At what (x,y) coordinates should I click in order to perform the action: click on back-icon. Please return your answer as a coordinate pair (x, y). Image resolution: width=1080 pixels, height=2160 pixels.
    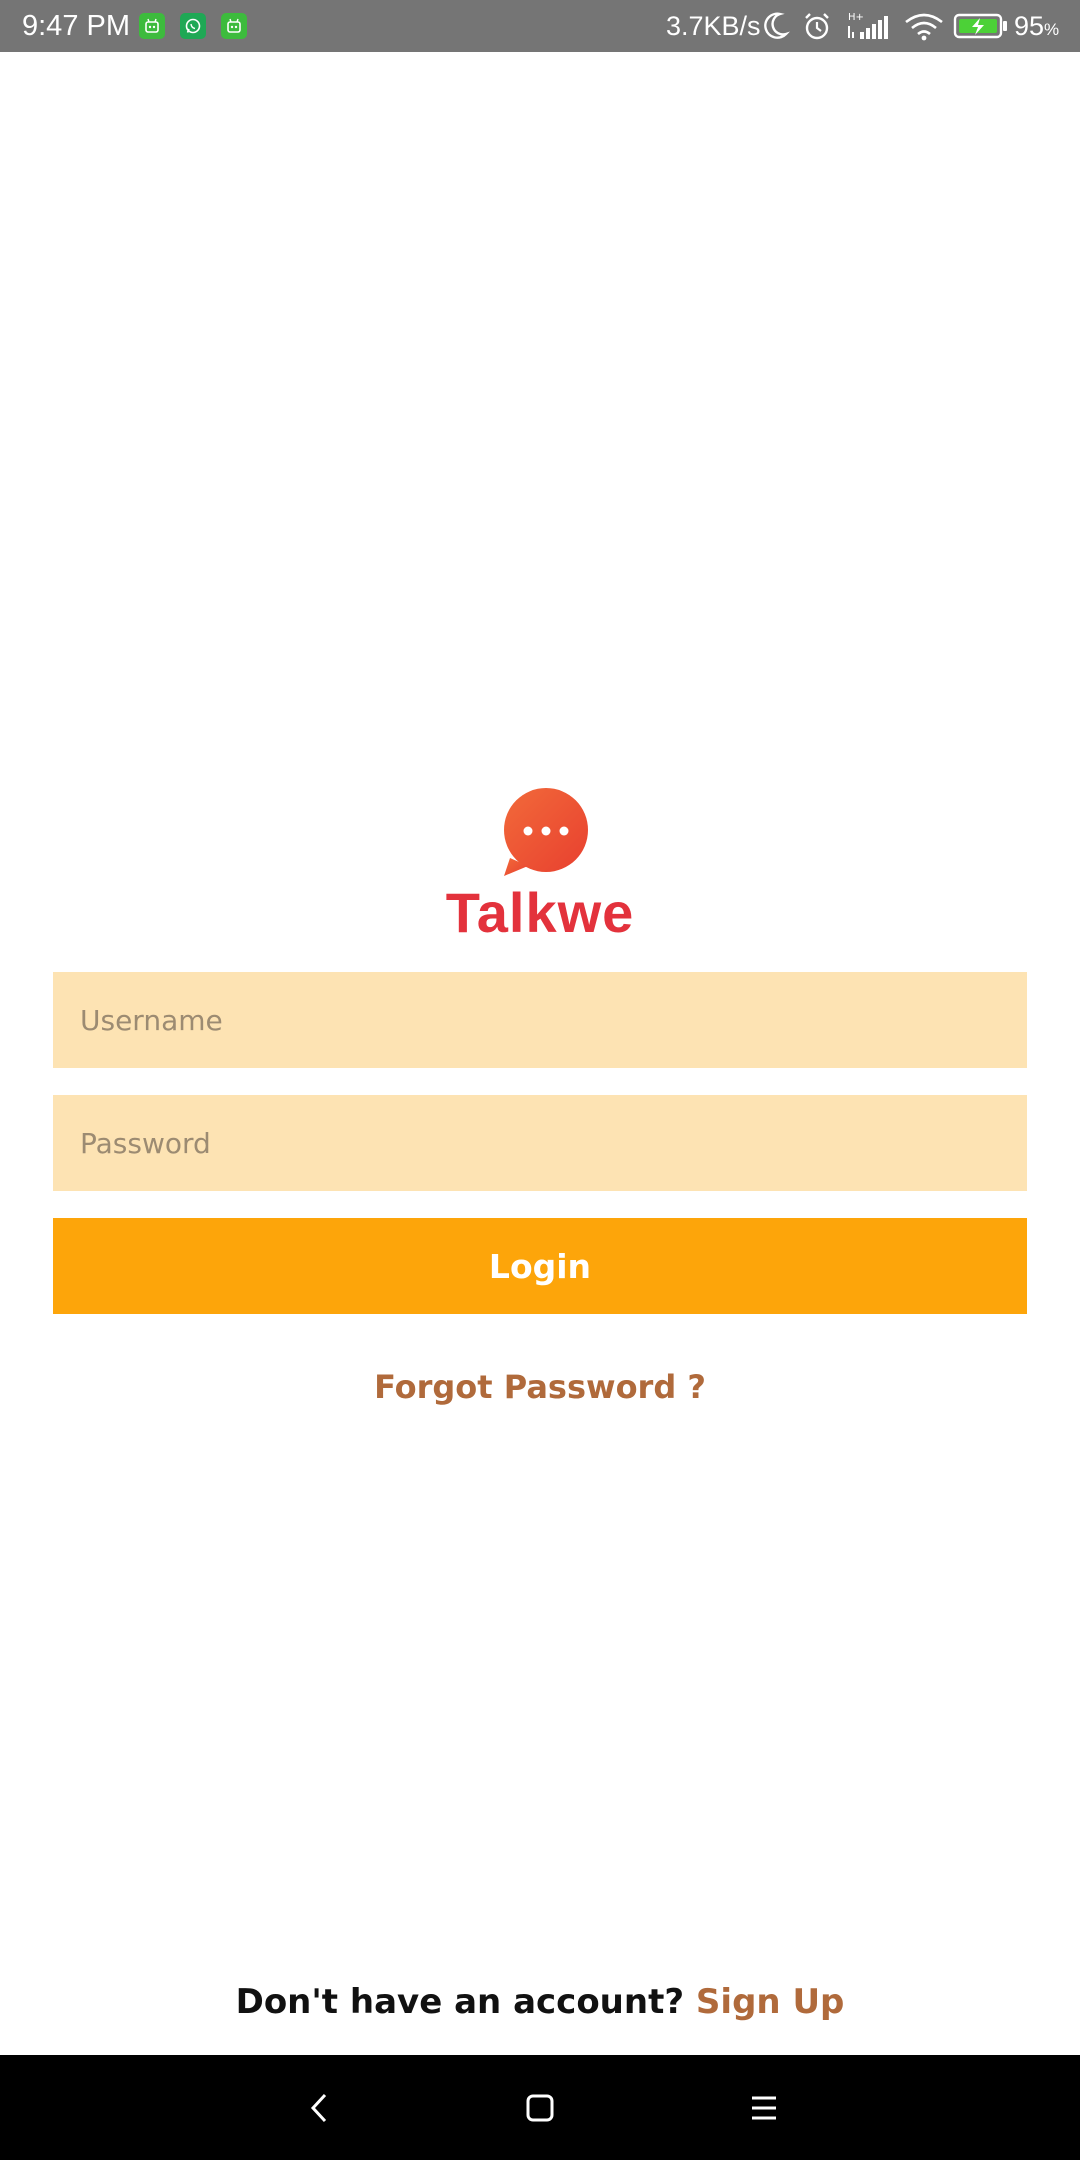
    Looking at the image, I should click on (319, 2108).